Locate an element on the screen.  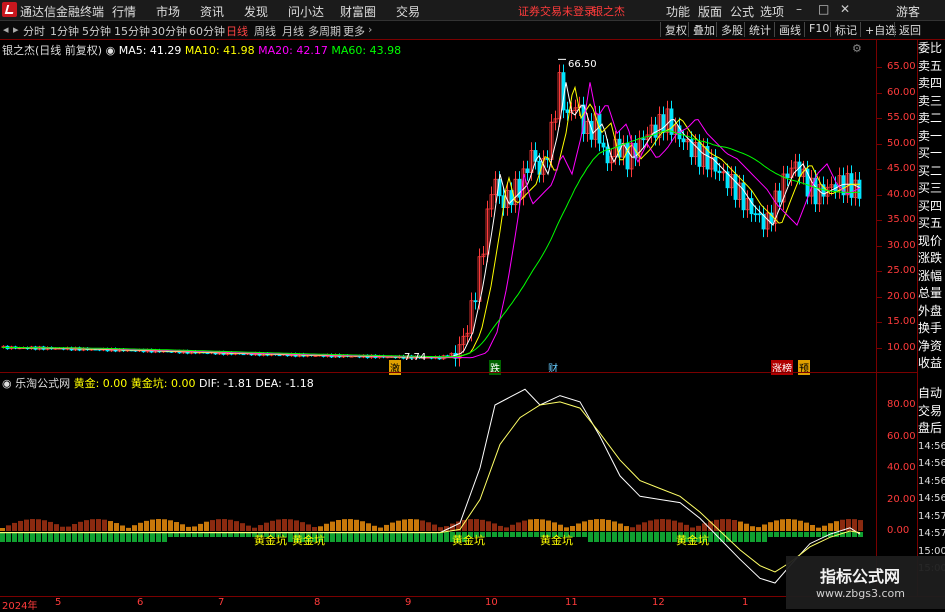
app-title: 通达信金融终端 is located at coordinates (62, 12).